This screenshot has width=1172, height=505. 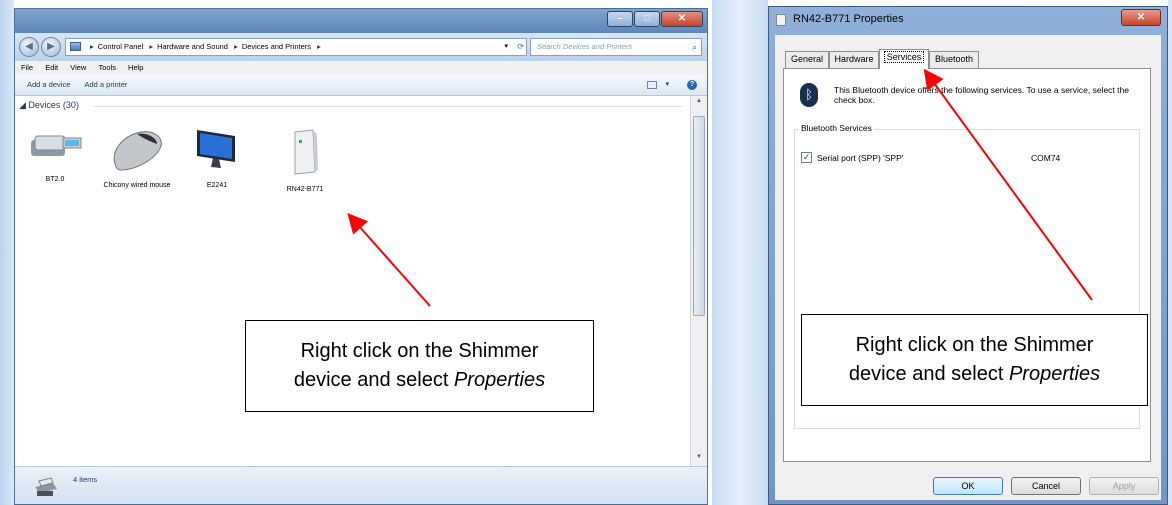 I want to click on search-input: Search Devices and Printers ⌕, so click(x=616, y=47).